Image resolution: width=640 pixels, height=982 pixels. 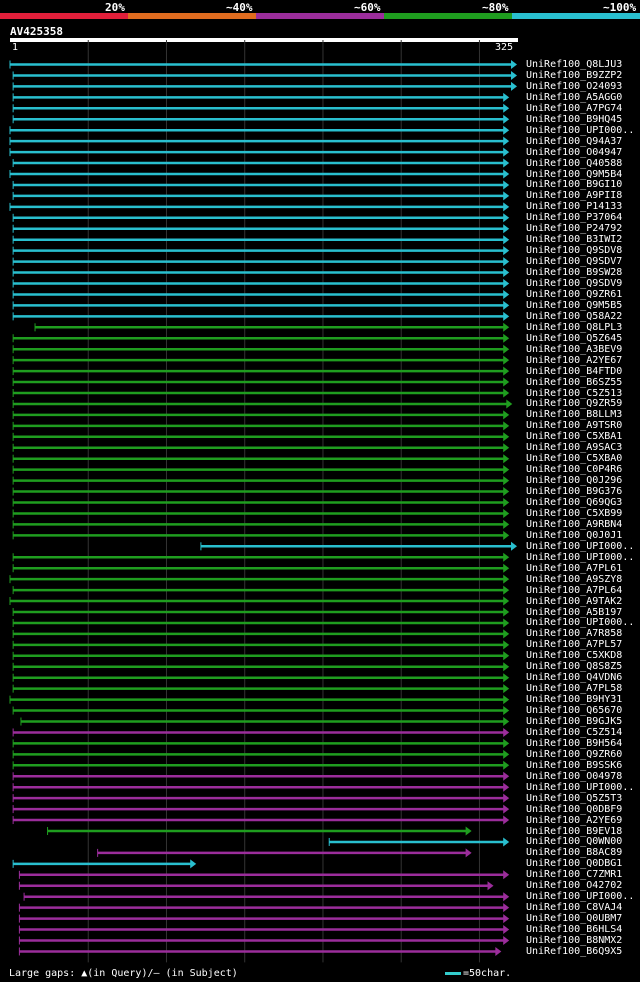 I want to click on subject-label: UniRef100_O04978, so click(x=574, y=776).